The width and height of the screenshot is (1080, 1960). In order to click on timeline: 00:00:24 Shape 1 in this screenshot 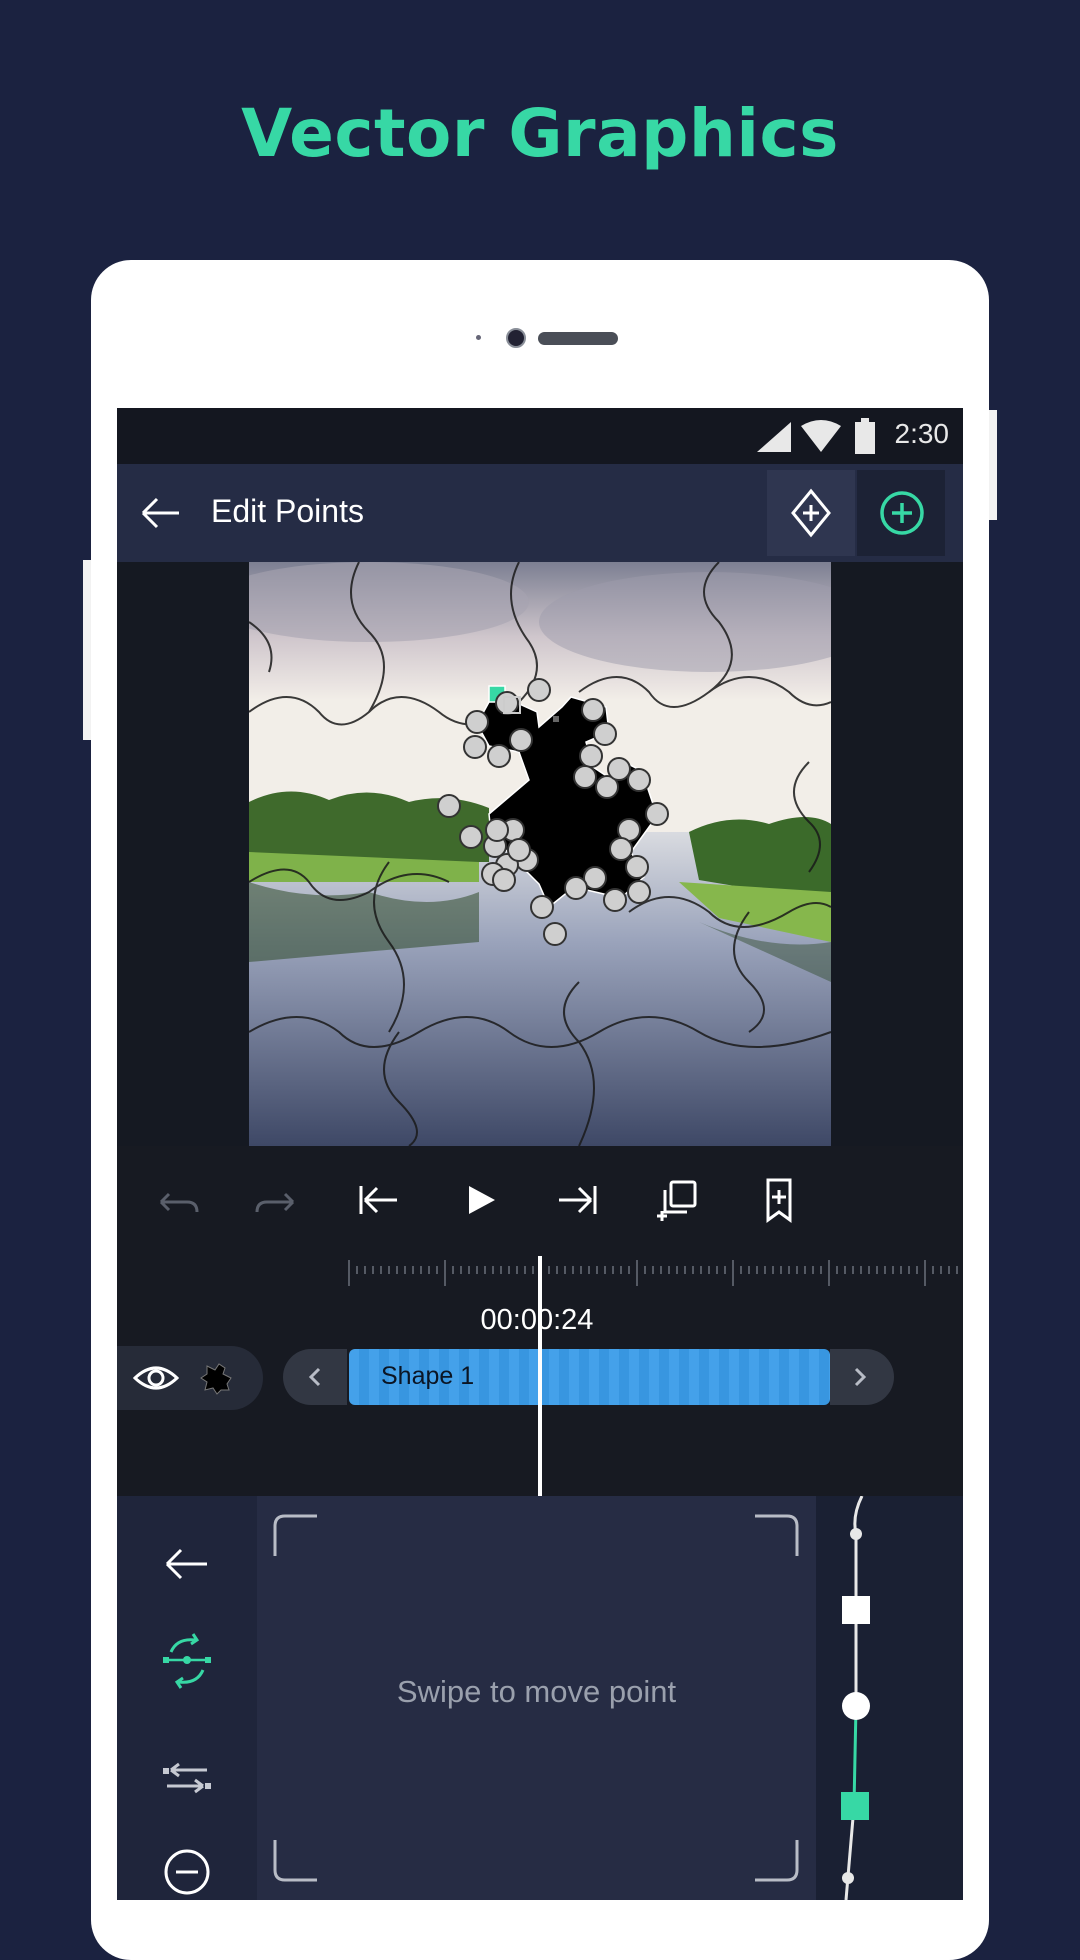, I will do `click(540, 1376)`.